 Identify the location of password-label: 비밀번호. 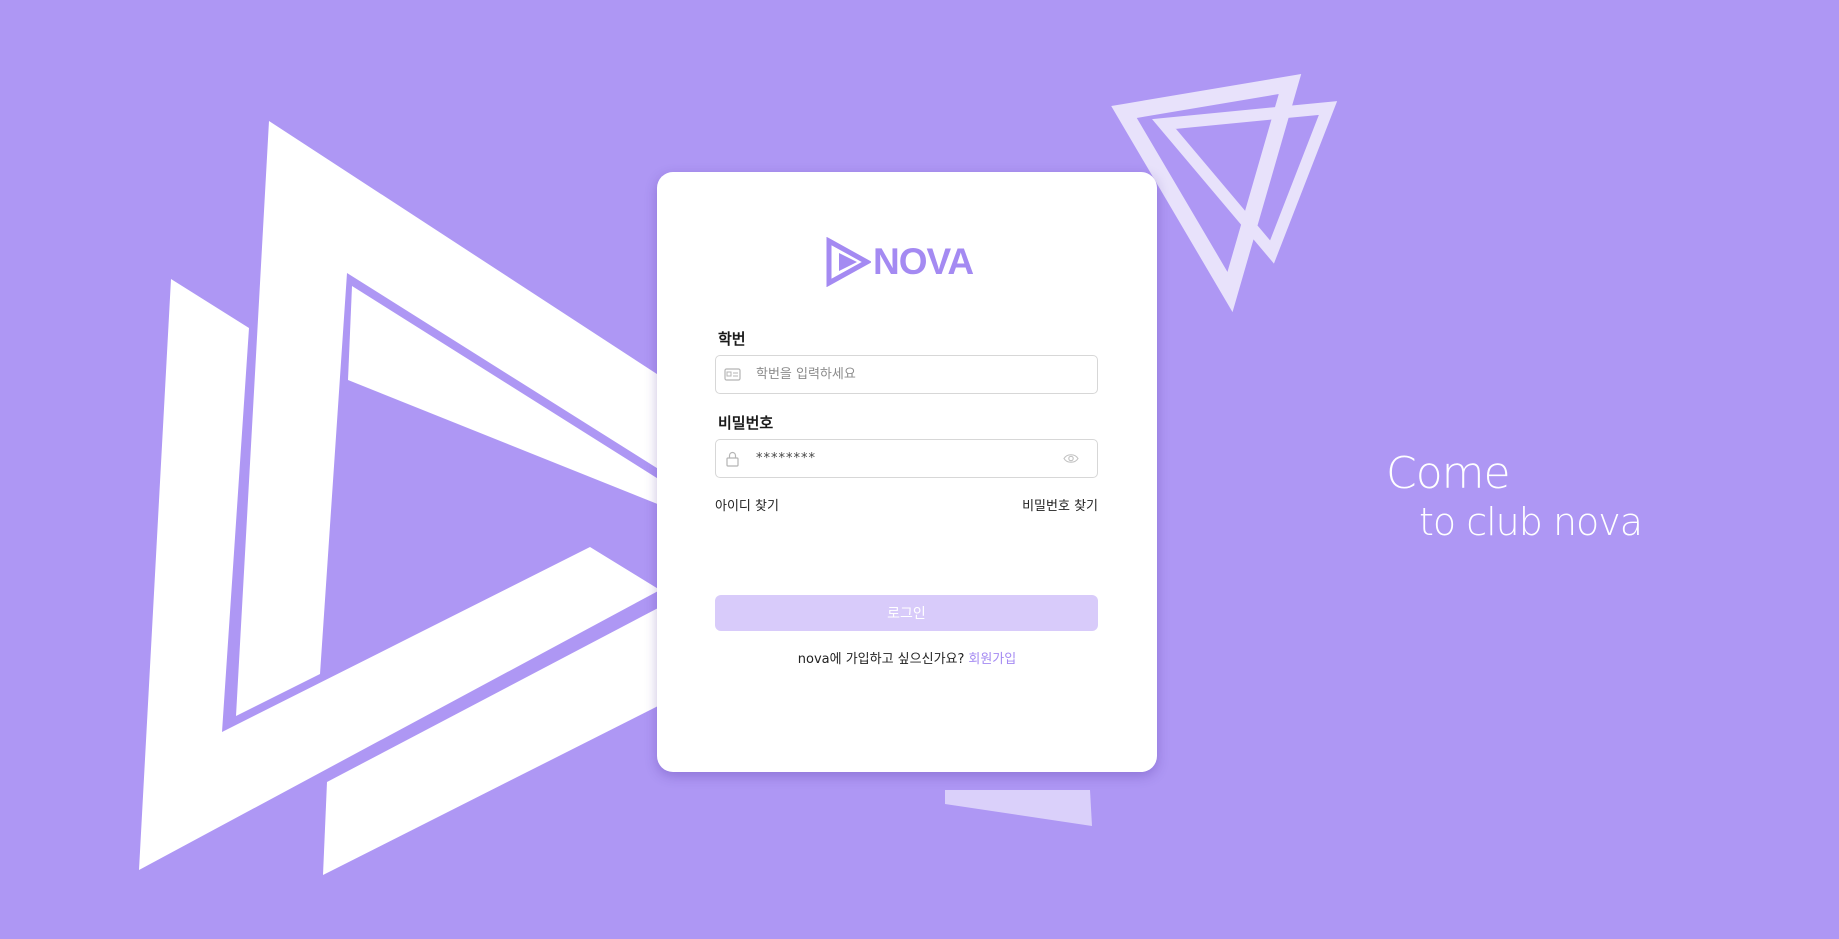
(746, 423).